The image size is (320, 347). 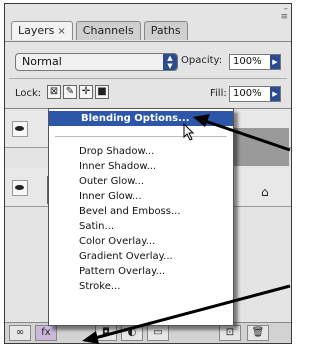 What do you see at coordinates (90, 337) in the screenshot?
I see `callout-arrowhead-fx` at bounding box center [90, 337].